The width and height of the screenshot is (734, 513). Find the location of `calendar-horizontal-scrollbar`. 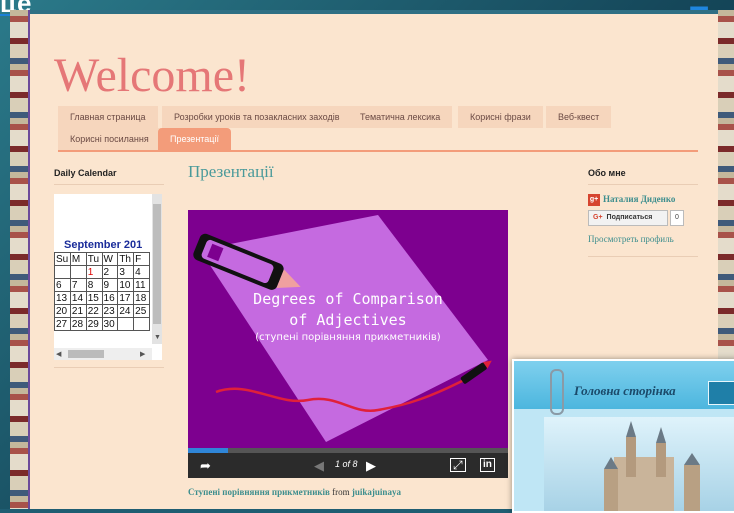

calendar-horizontal-scrollbar is located at coordinates (103, 354).